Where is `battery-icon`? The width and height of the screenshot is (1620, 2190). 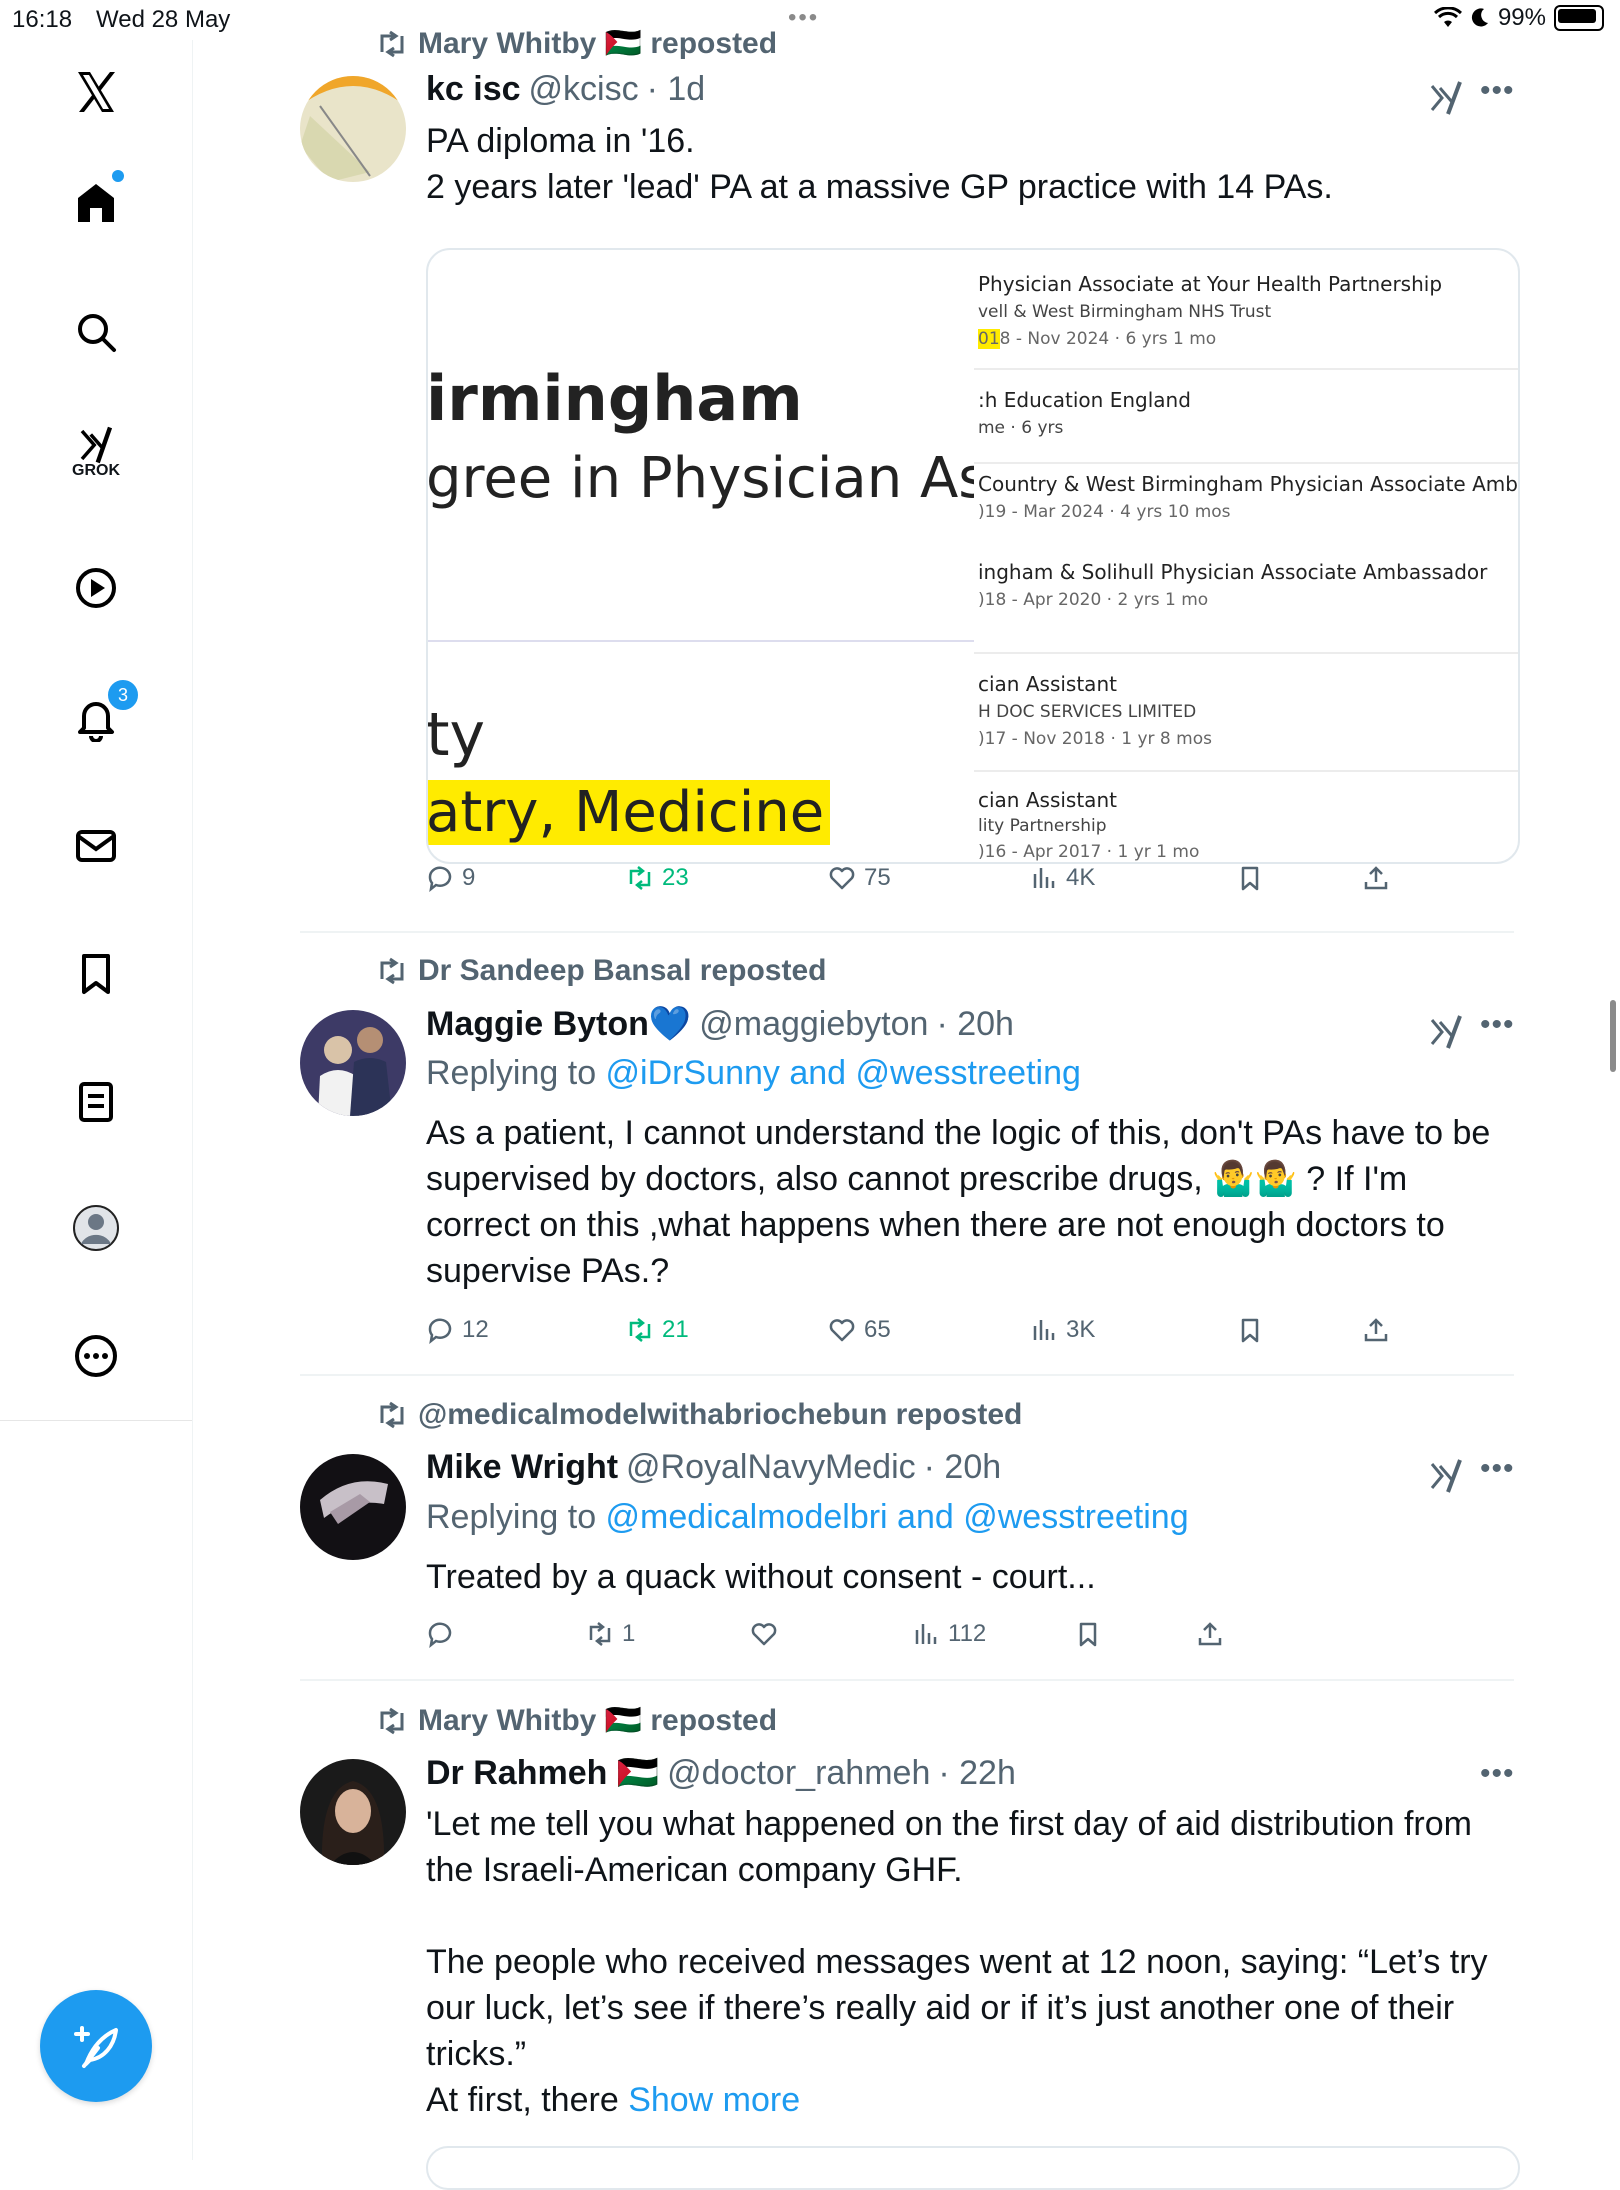
battery-icon is located at coordinates (1579, 18).